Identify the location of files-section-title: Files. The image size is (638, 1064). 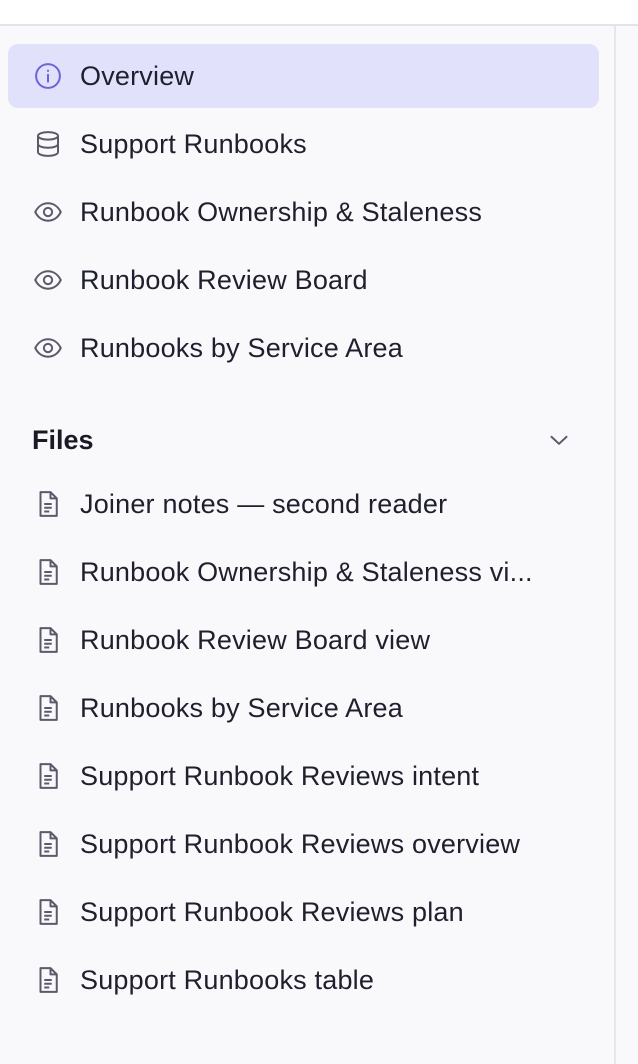
(63, 439).